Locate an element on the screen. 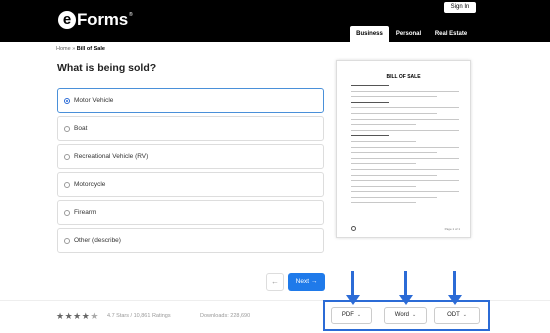 The height and width of the screenshot is (333, 550). category-tabs: Business Personal Real Estate is located at coordinates (412, 34).